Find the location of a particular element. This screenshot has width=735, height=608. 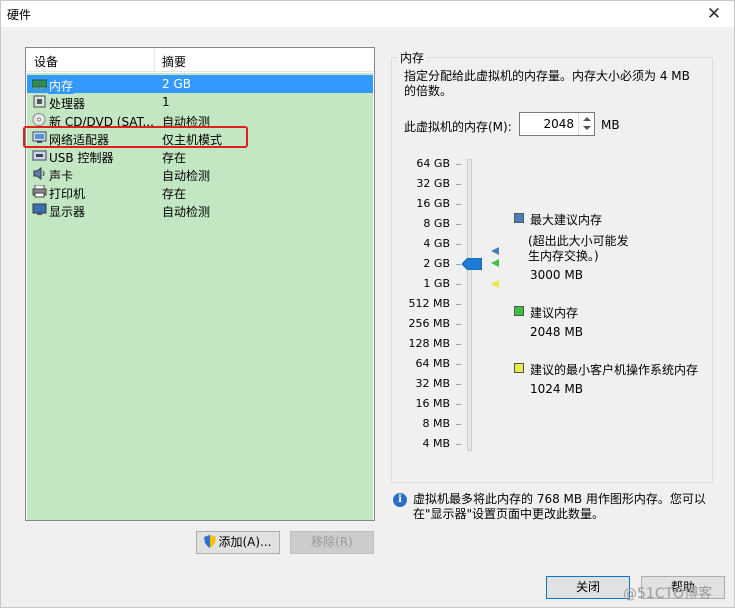

device-name: 内存 is located at coordinates (61, 85).